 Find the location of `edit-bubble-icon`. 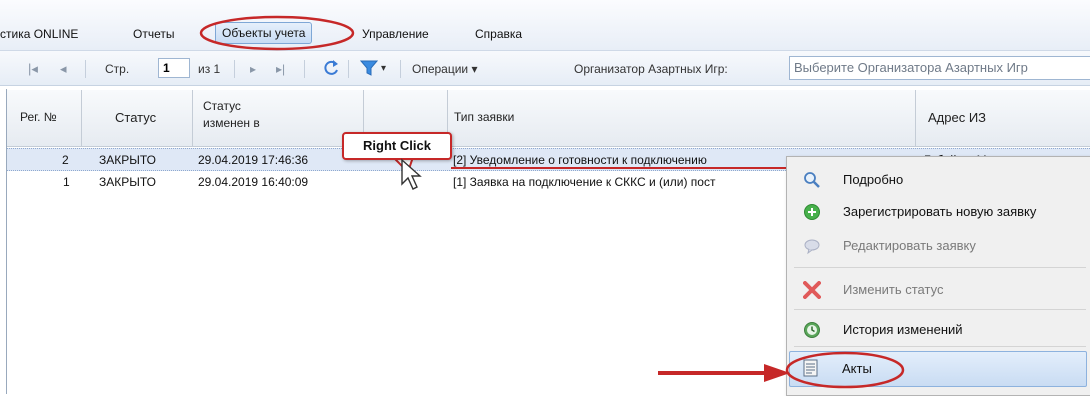

edit-bubble-icon is located at coordinates (812, 247).